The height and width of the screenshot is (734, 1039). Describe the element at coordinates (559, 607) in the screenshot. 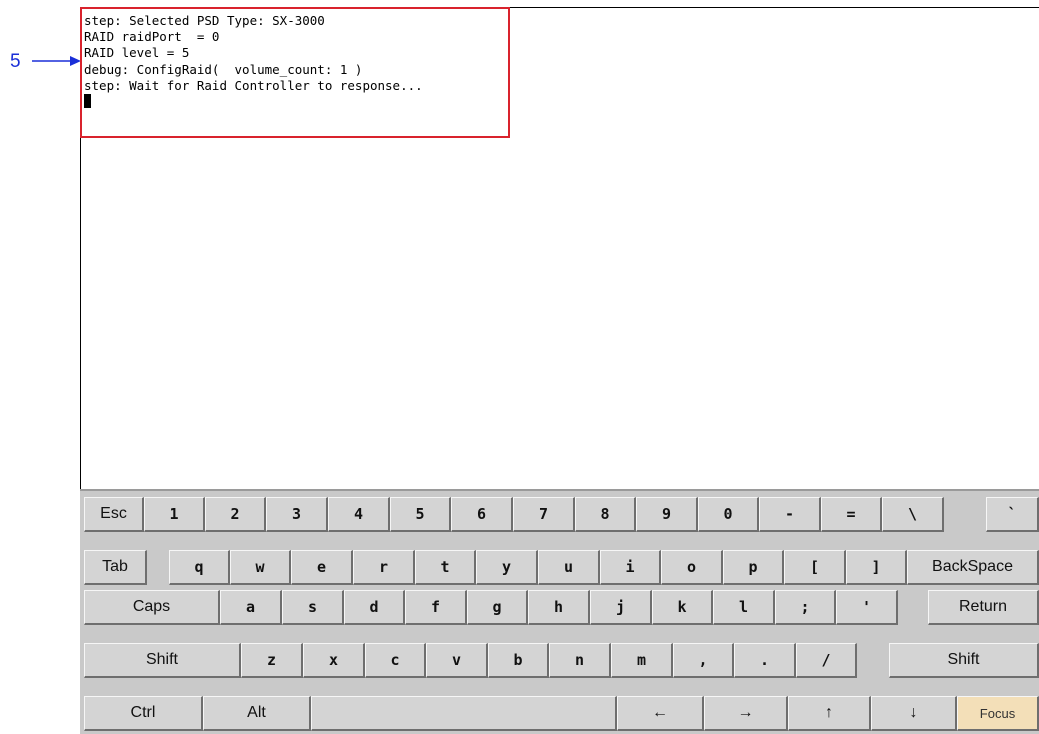

I see `key-h: h` at that location.